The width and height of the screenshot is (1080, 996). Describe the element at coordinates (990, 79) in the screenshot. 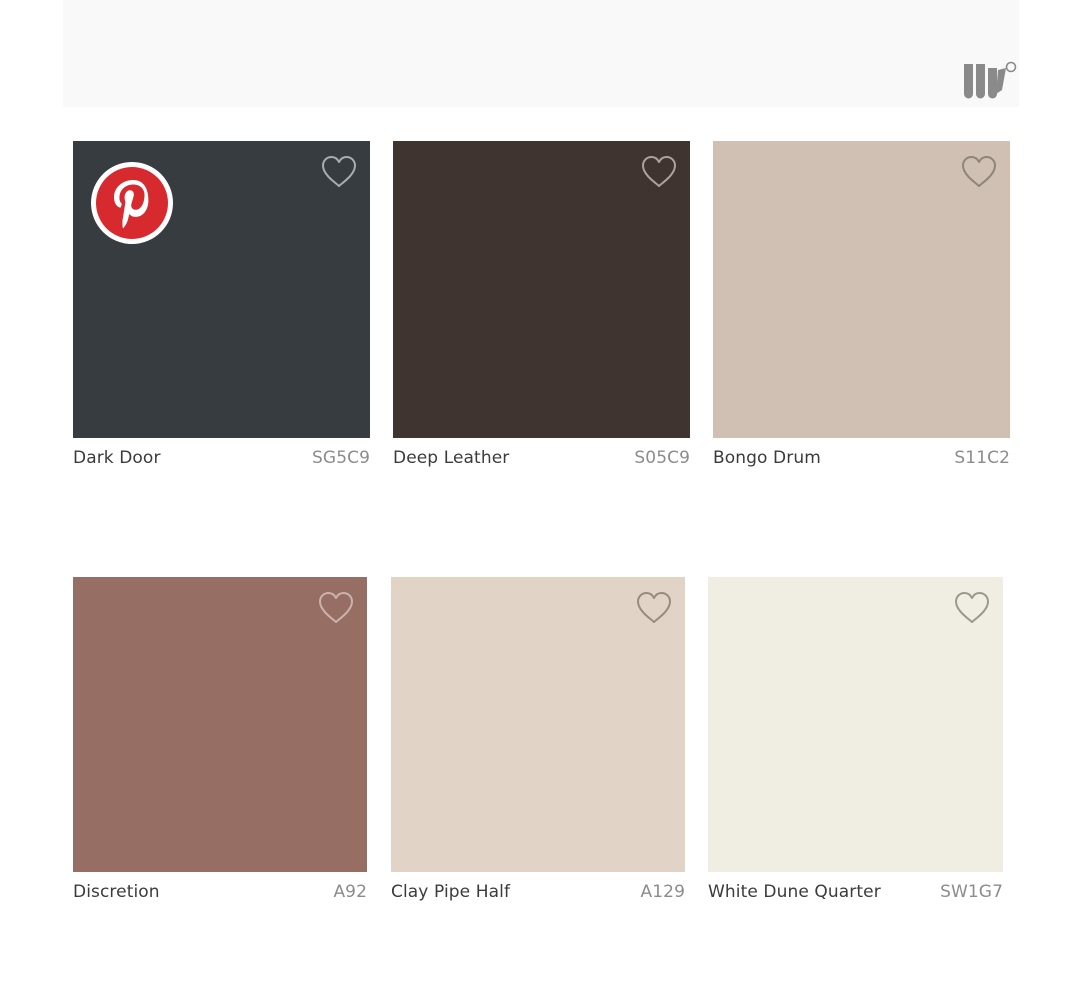

I see `brand-logo-icon` at that location.